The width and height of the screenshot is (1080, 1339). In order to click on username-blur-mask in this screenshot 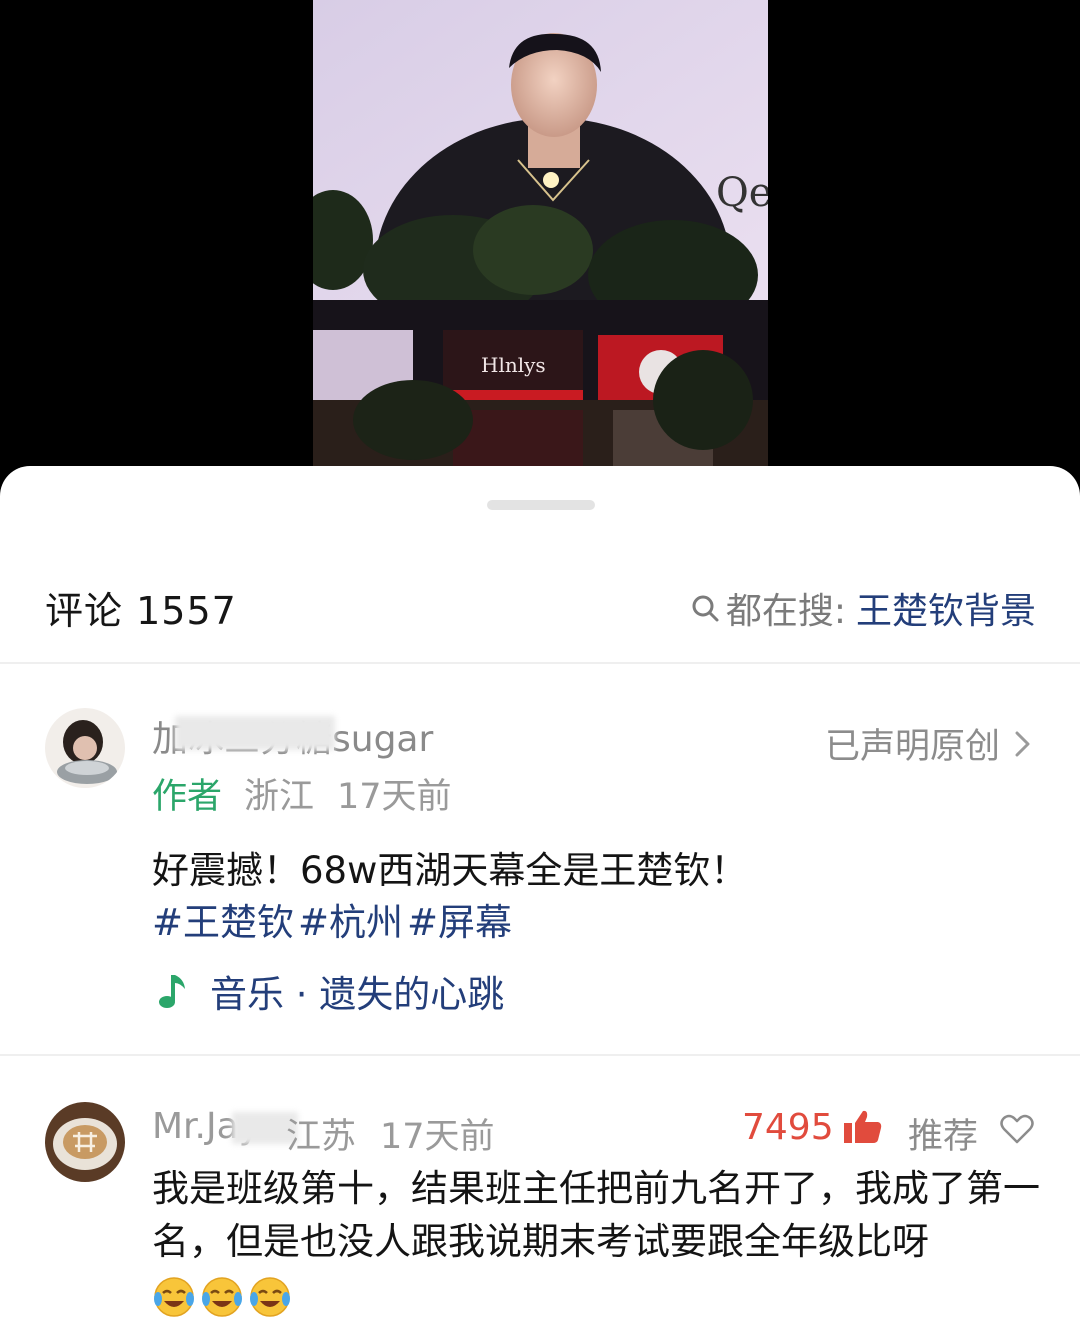, I will do `click(255, 733)`.